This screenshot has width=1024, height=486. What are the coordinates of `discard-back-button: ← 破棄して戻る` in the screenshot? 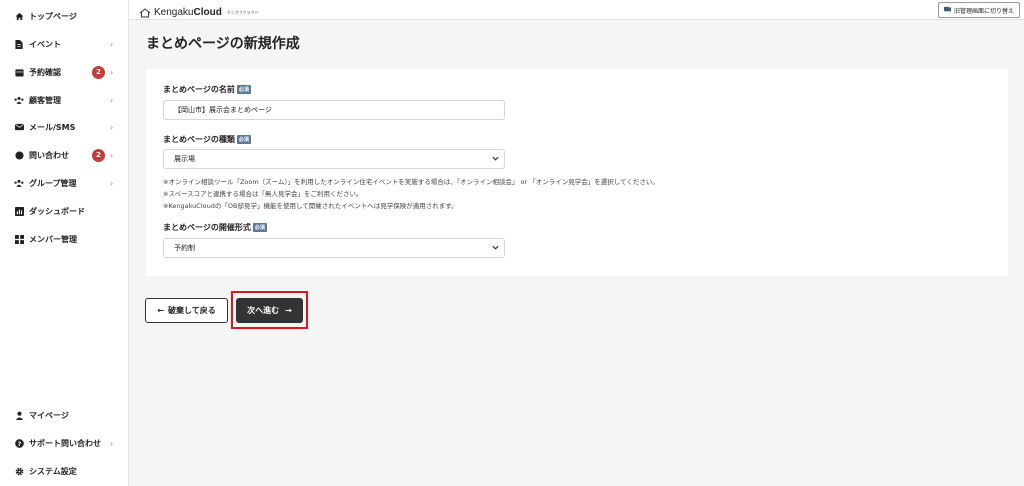 It's located at (186, 310).